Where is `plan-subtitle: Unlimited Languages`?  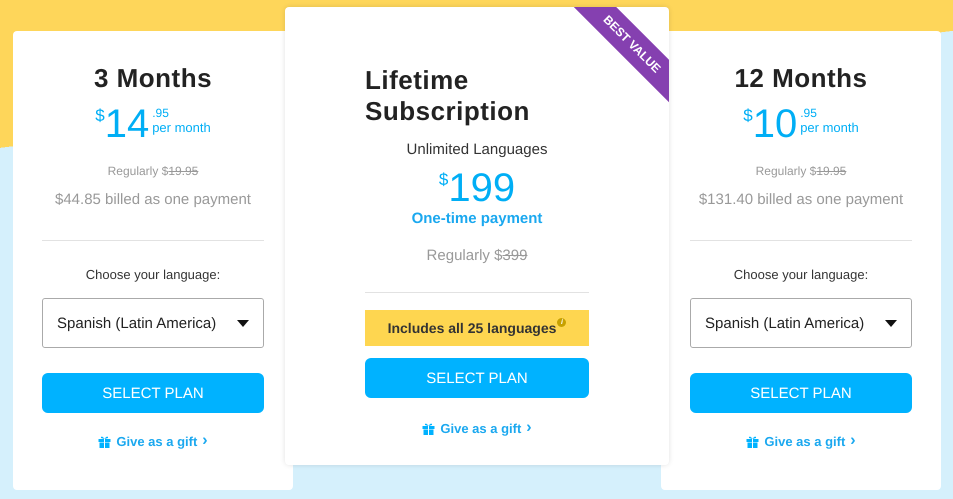 plan-subtitle: Unlimited Languages is located at coordinates (477, 149).